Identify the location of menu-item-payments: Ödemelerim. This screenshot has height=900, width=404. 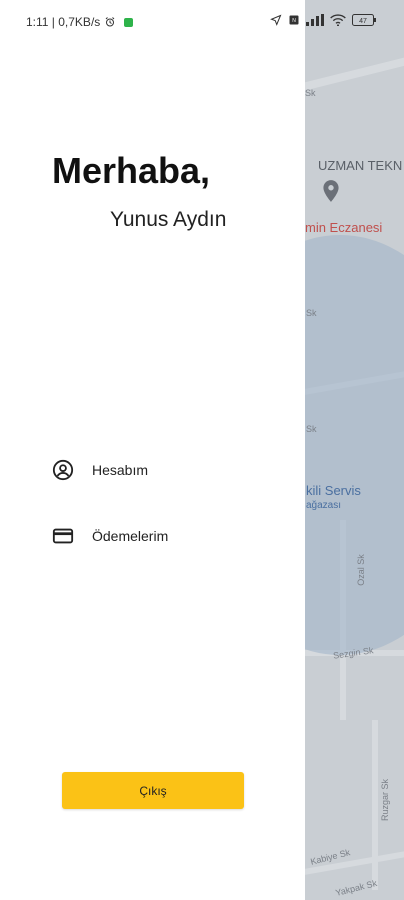
(110, 536).